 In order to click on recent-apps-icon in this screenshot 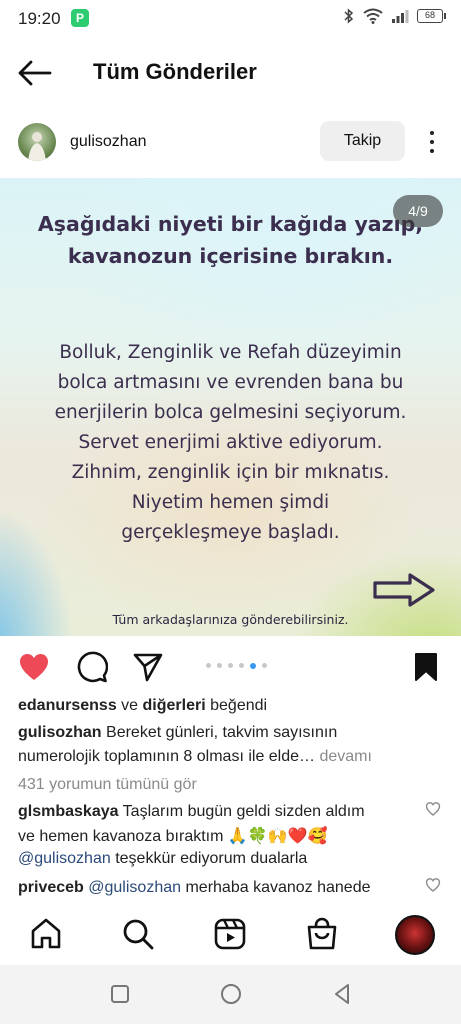, I will do `click(120, 994)`.